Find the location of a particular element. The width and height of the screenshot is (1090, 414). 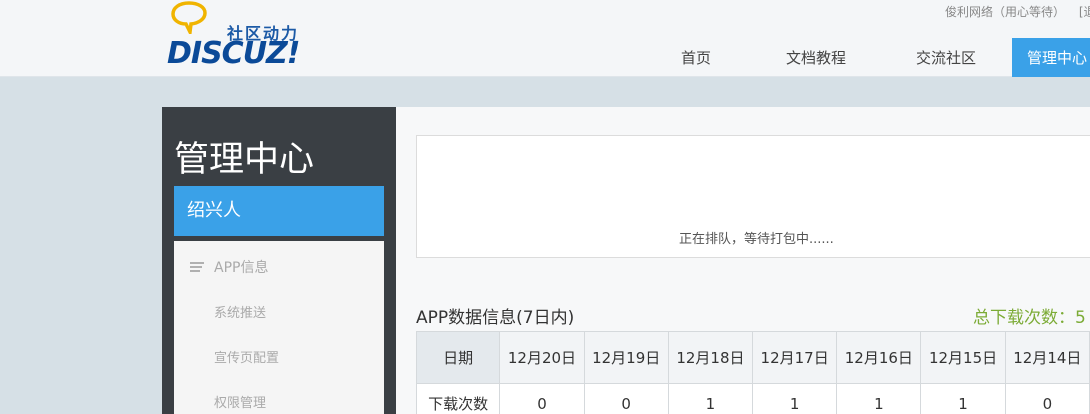

discuz-logo: 社区动力 DISCUZ! is located at coordinates (240, 36).